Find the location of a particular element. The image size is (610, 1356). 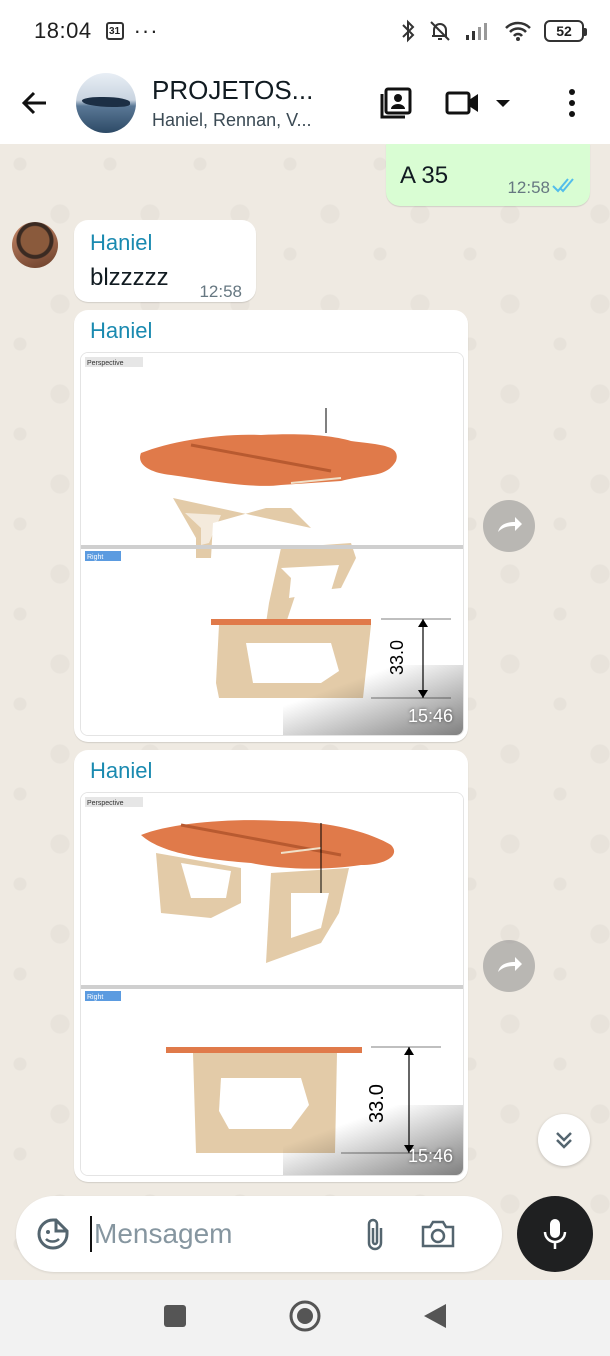

sticker-icon is located at coordinates (53, 1234).